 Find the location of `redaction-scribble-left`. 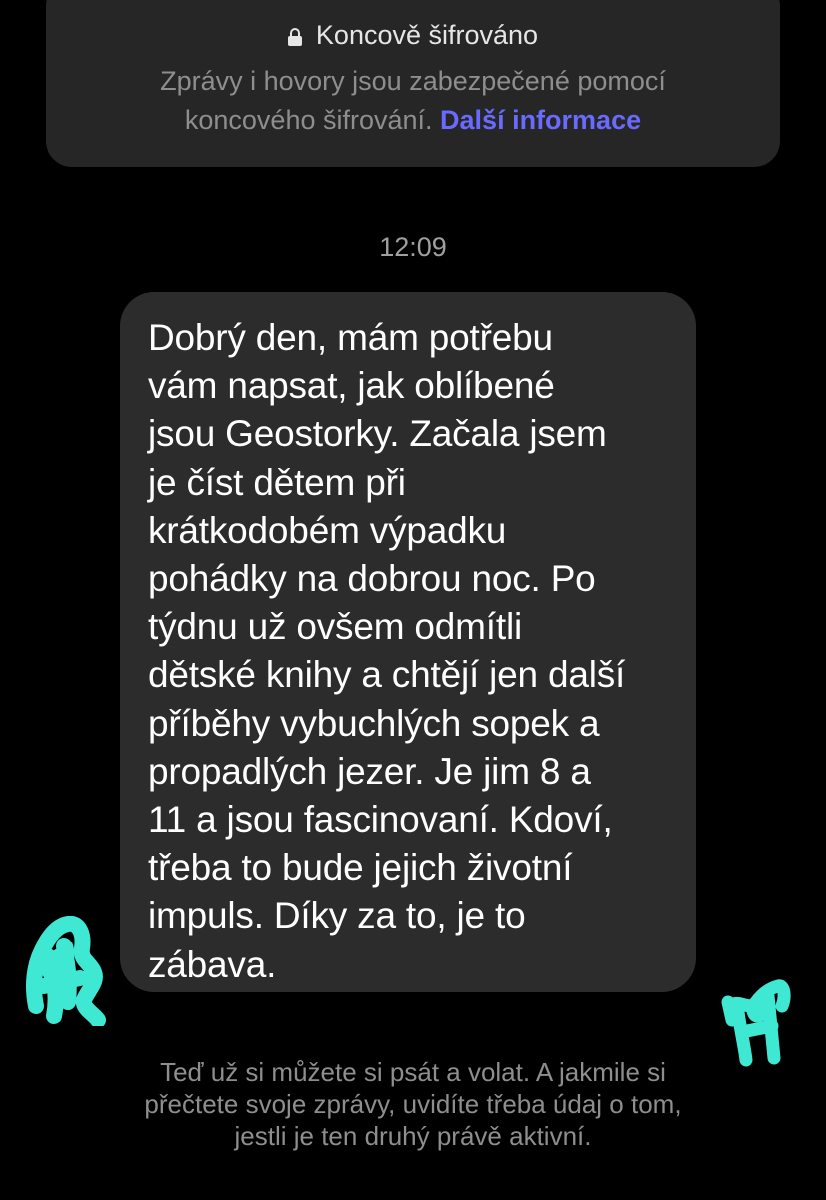

redaction-scribble-left is located at coordinates (66, 971).